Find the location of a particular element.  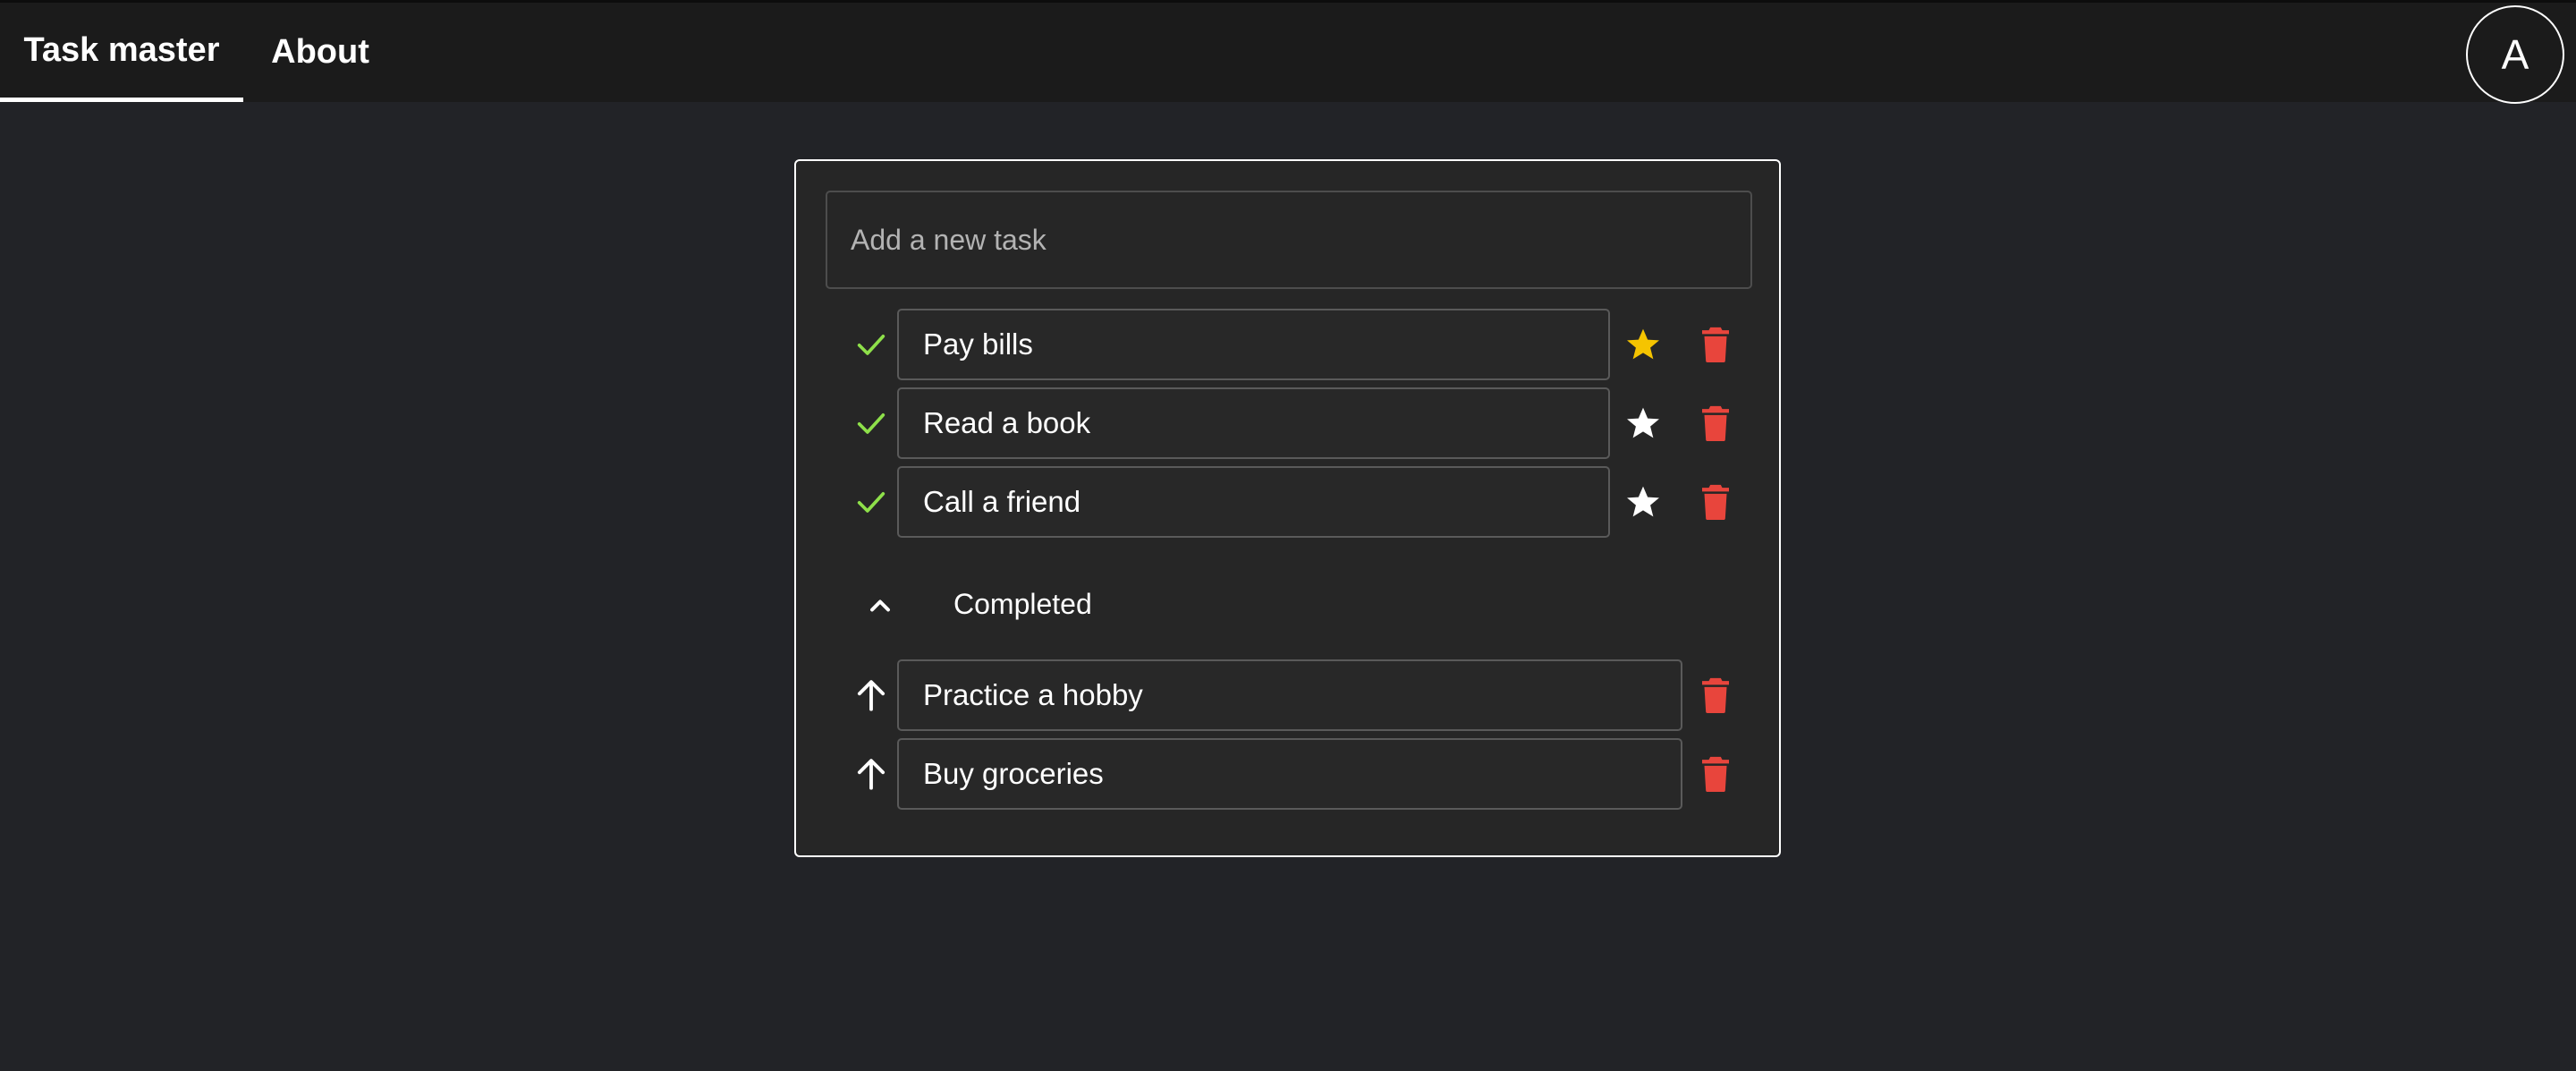

task-title-field: Call a friend is located at coordinates (1253, 502).